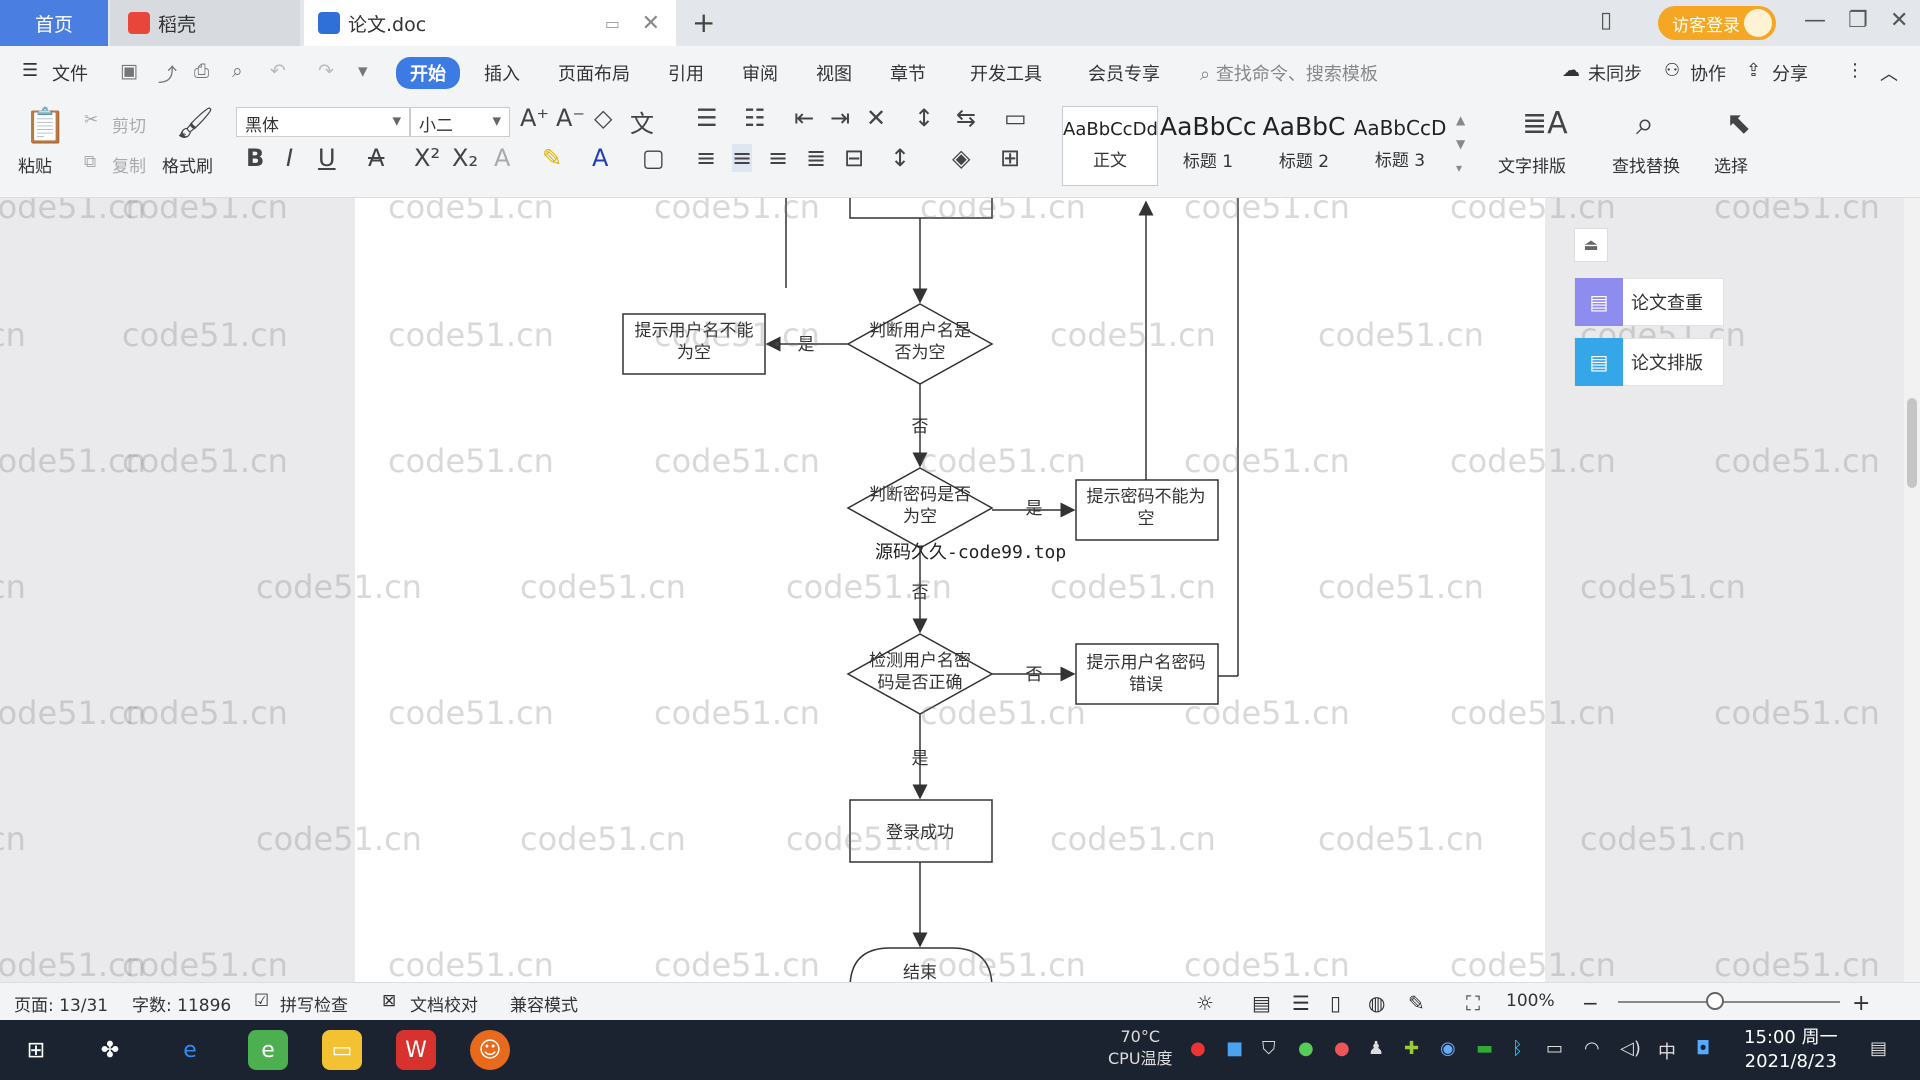 Image resolution: width=1920 pixels, height=1080 pixels. I want to click on underline-icon: U, so click(327, 158).